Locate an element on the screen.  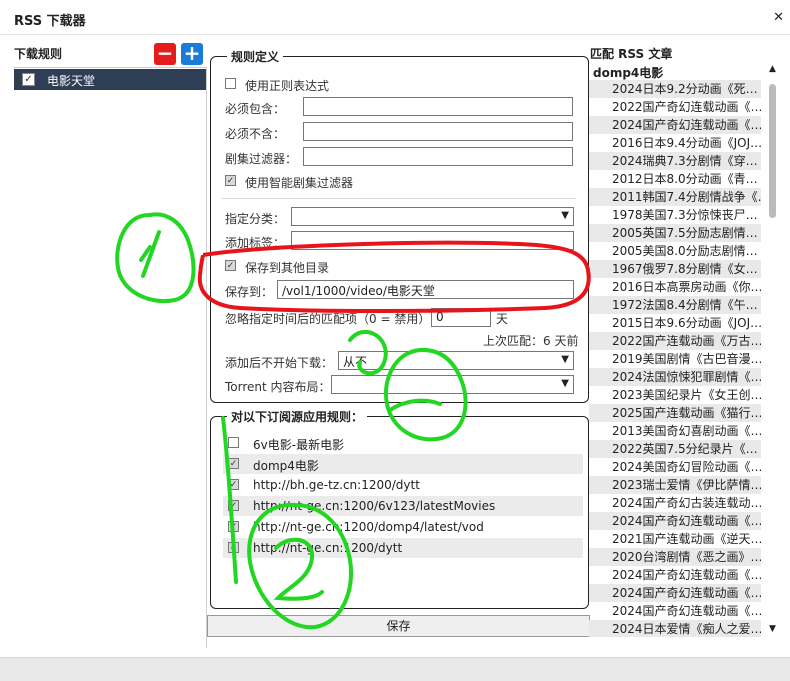
ignore-days-unit: 天 is located at coordinates (502, 319).